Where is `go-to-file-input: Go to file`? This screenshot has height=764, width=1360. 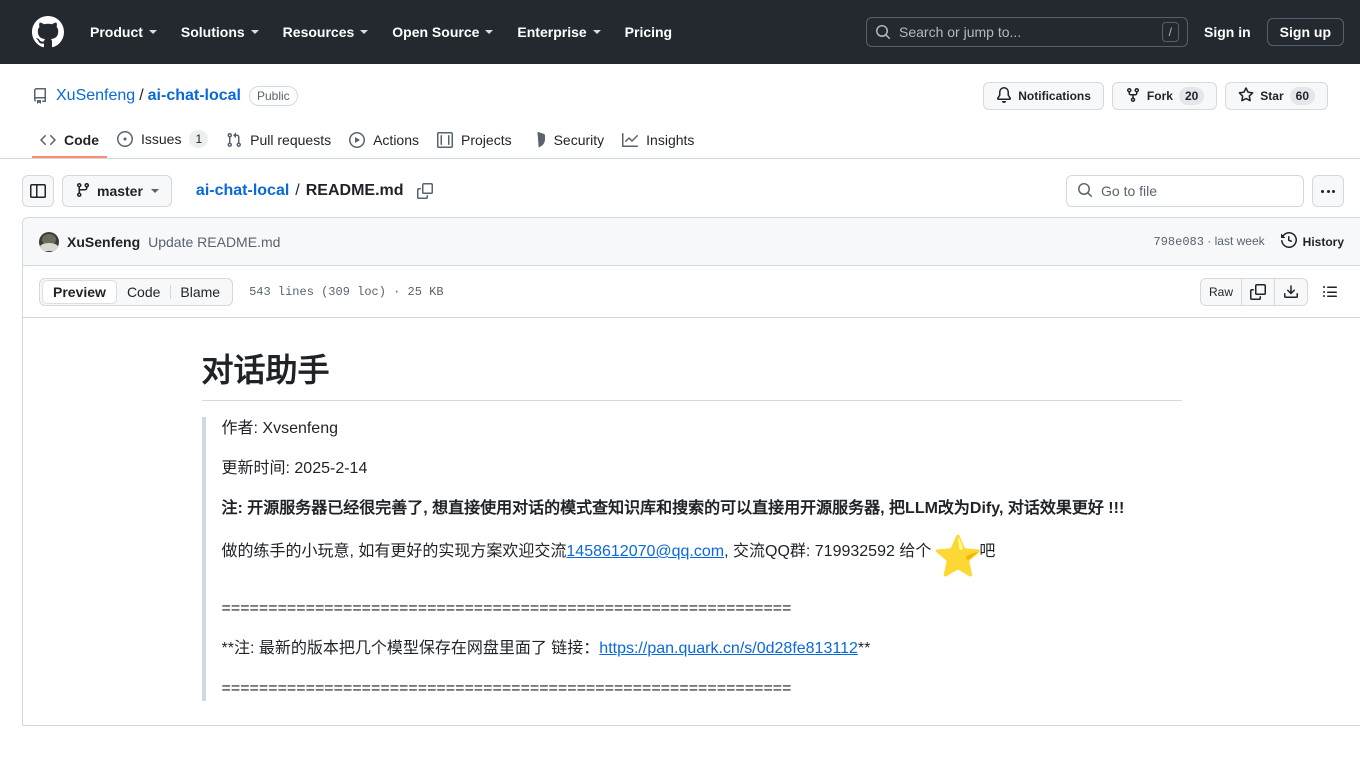
go-to-file-input: Go to file is located at coordinates (1185, 191).